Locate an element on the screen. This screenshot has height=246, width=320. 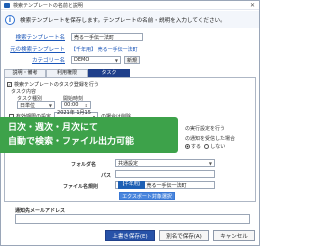
info-banner: i 検索テンプレートを保存します。テンプレートの名前・説明を入力してください。 is located at coordinates (130, 19).